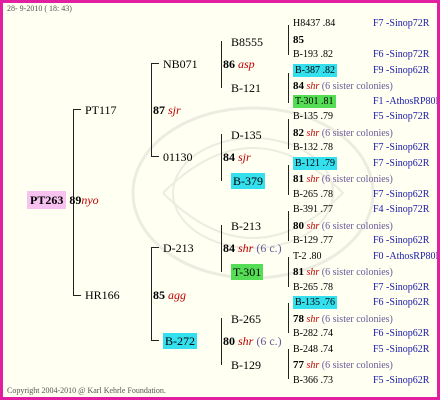 Image resolution: width=440 pixels, height=400 pixels. What do you see at coordinates (406, 256) in the screenshot?
I see `gen4-source: F0 -AthosRP80R` at bounding box center [406, 256].